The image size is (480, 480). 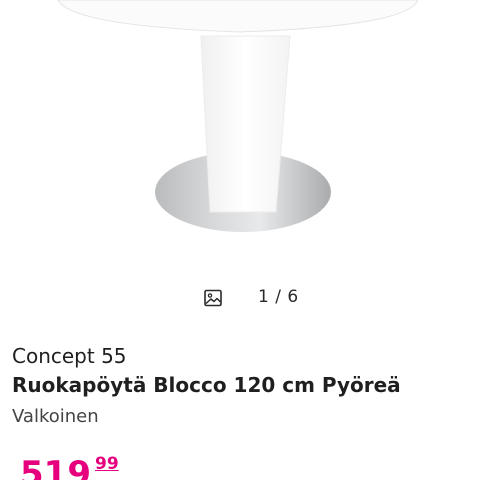 What do you see at coordinates (213, 298) in the screenshot?
I see `image-gallery-icon` at bounding box center [213, 298].